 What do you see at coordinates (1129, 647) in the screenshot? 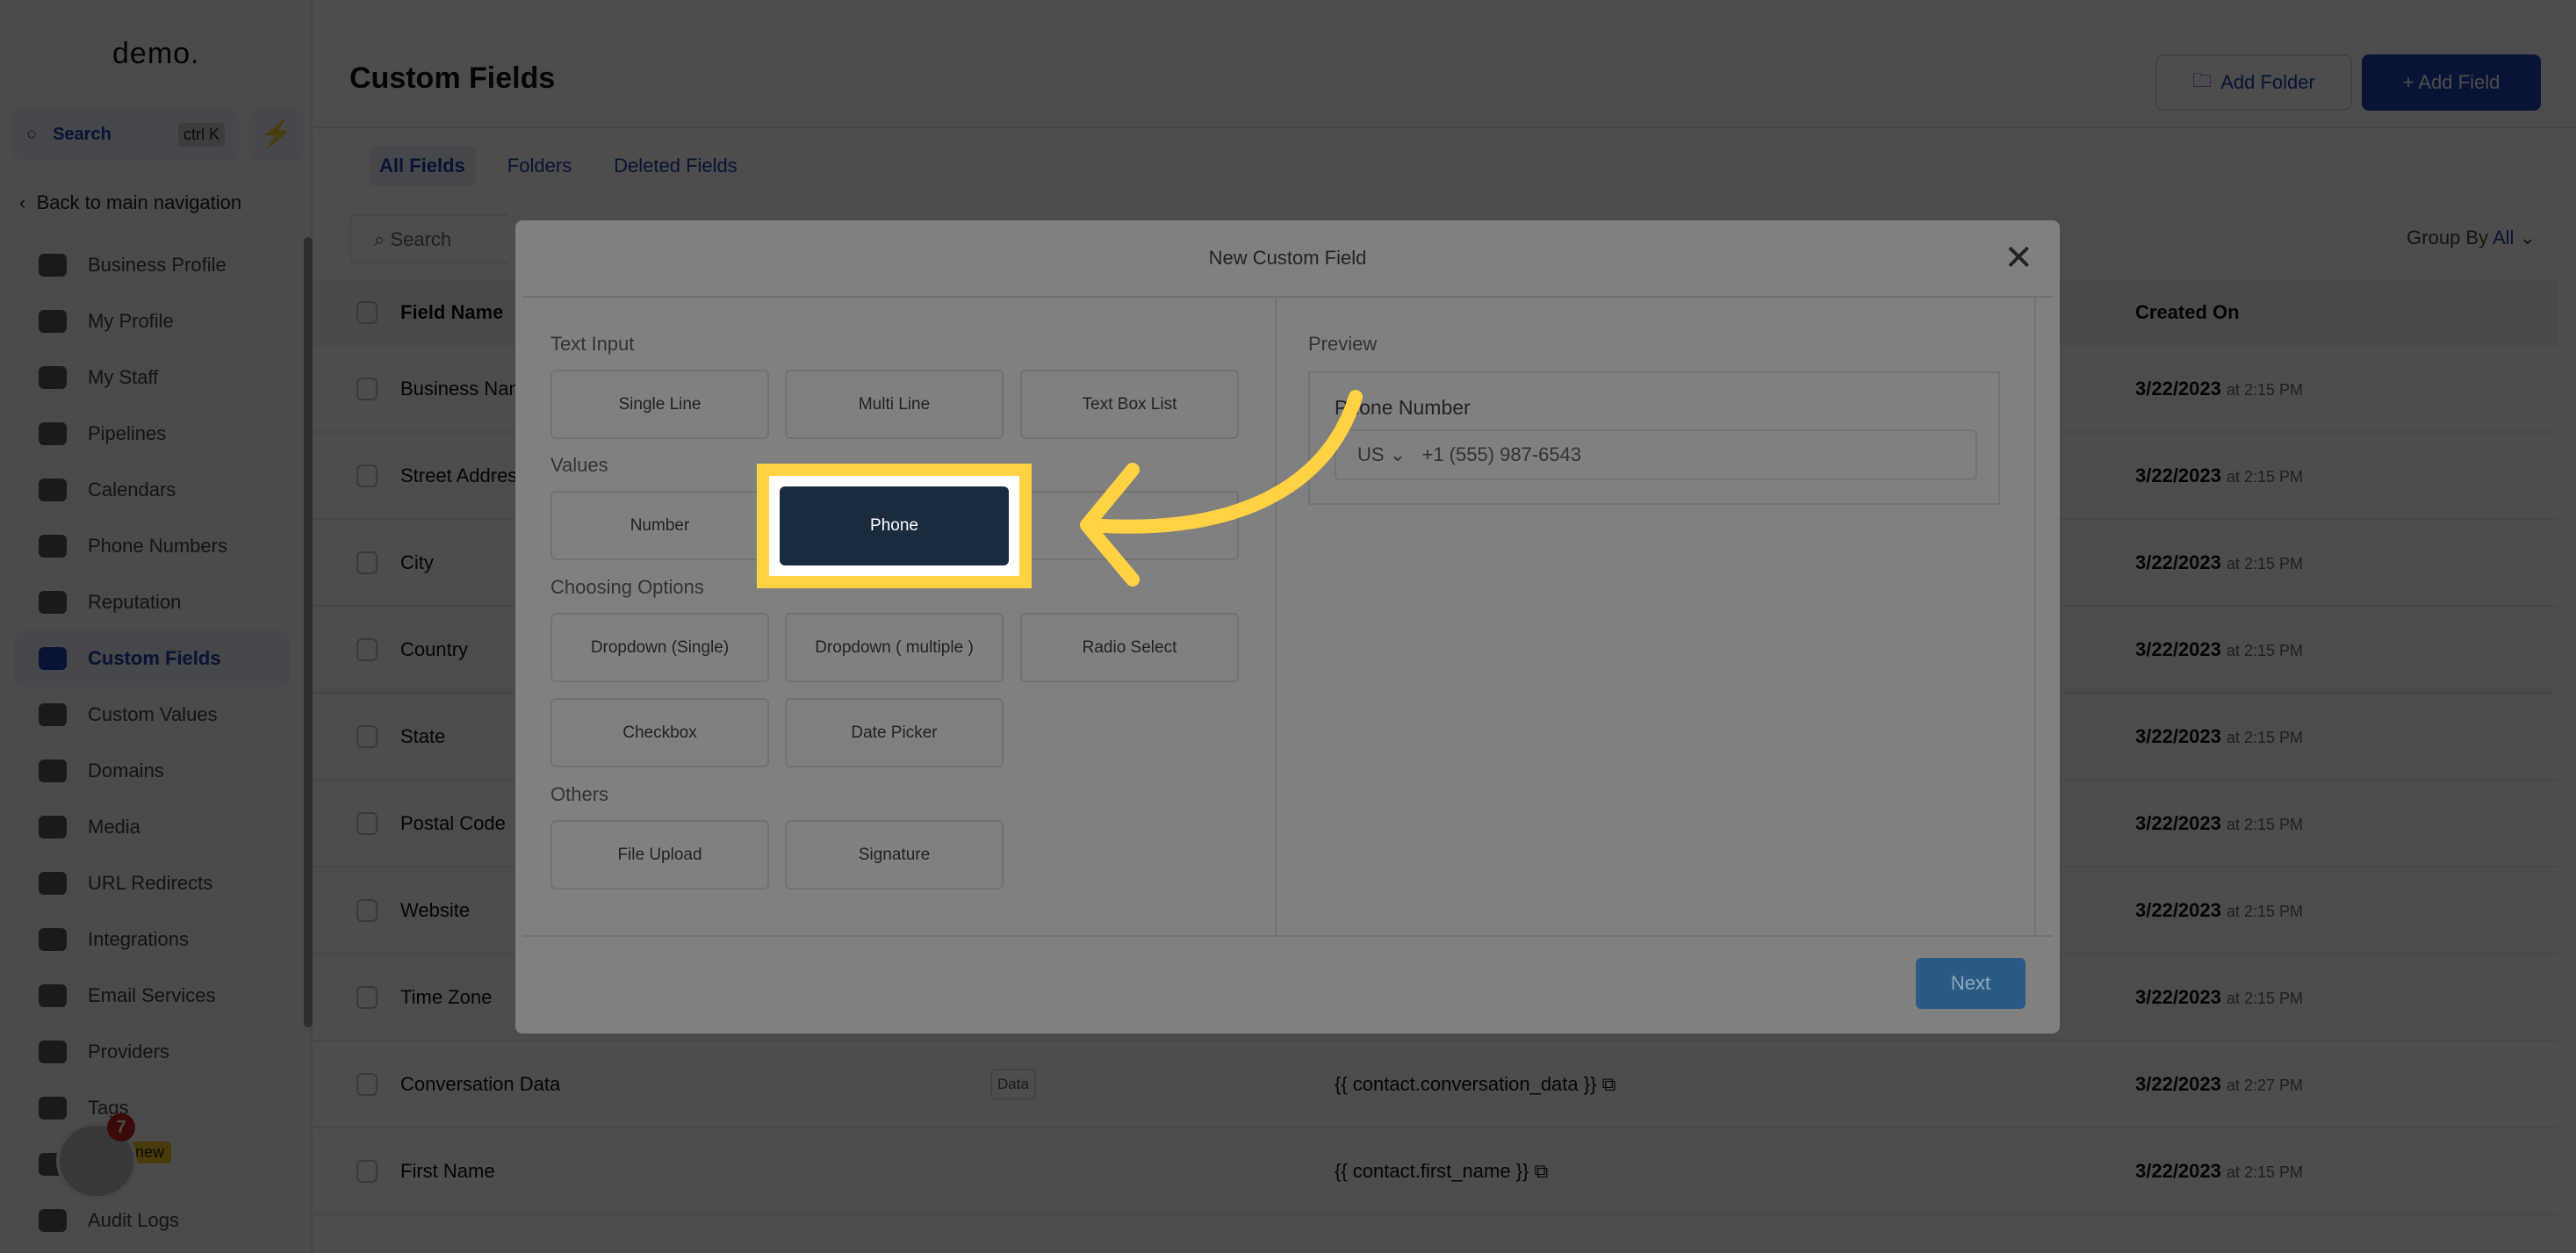
I see `option-radio-select: Radio Select` at bounding box center [1129, 647].